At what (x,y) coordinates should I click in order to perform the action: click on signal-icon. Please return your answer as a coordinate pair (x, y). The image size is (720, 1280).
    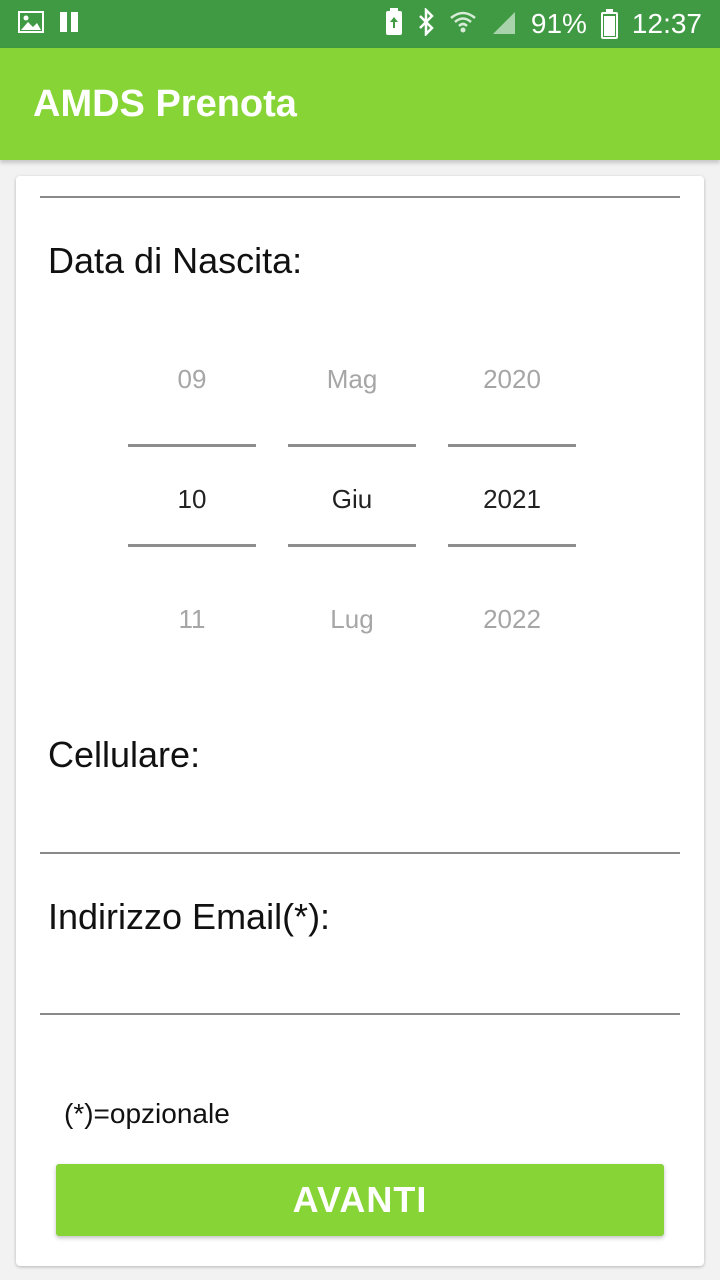
    Looking at the image, I should click on (504, 24).